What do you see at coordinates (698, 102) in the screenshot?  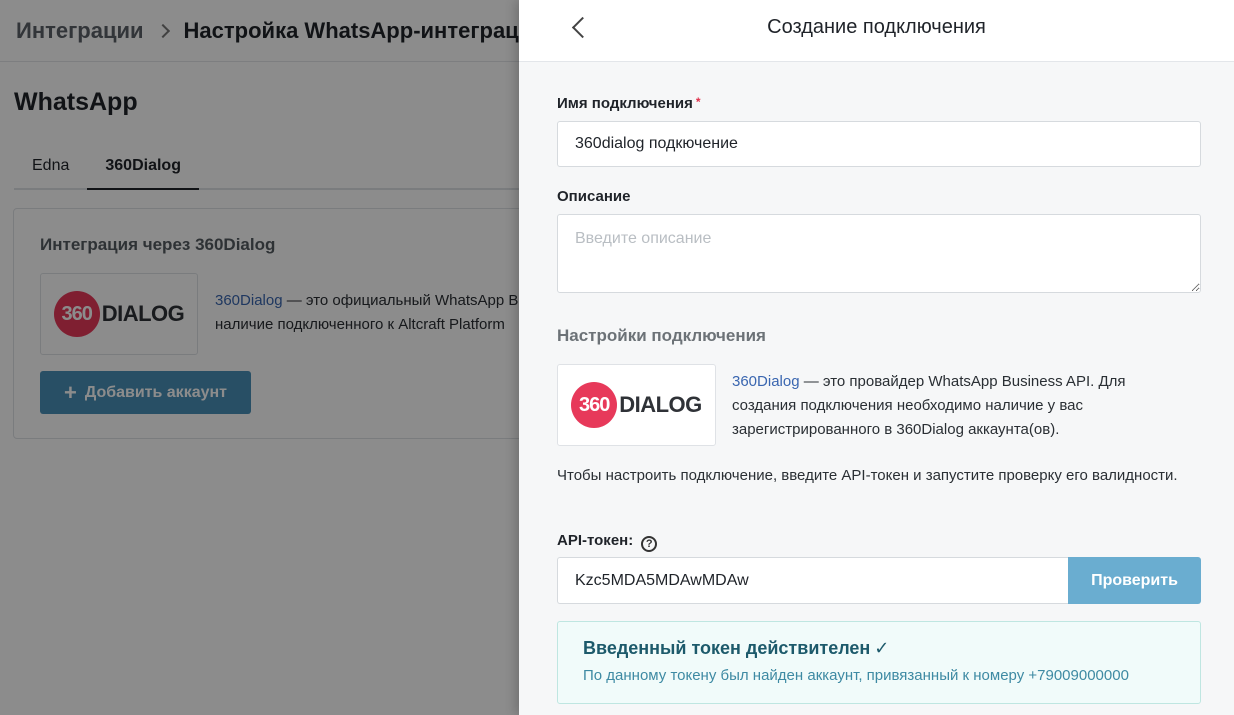 I see `required-mark: *` at bounding box center [698, 102].